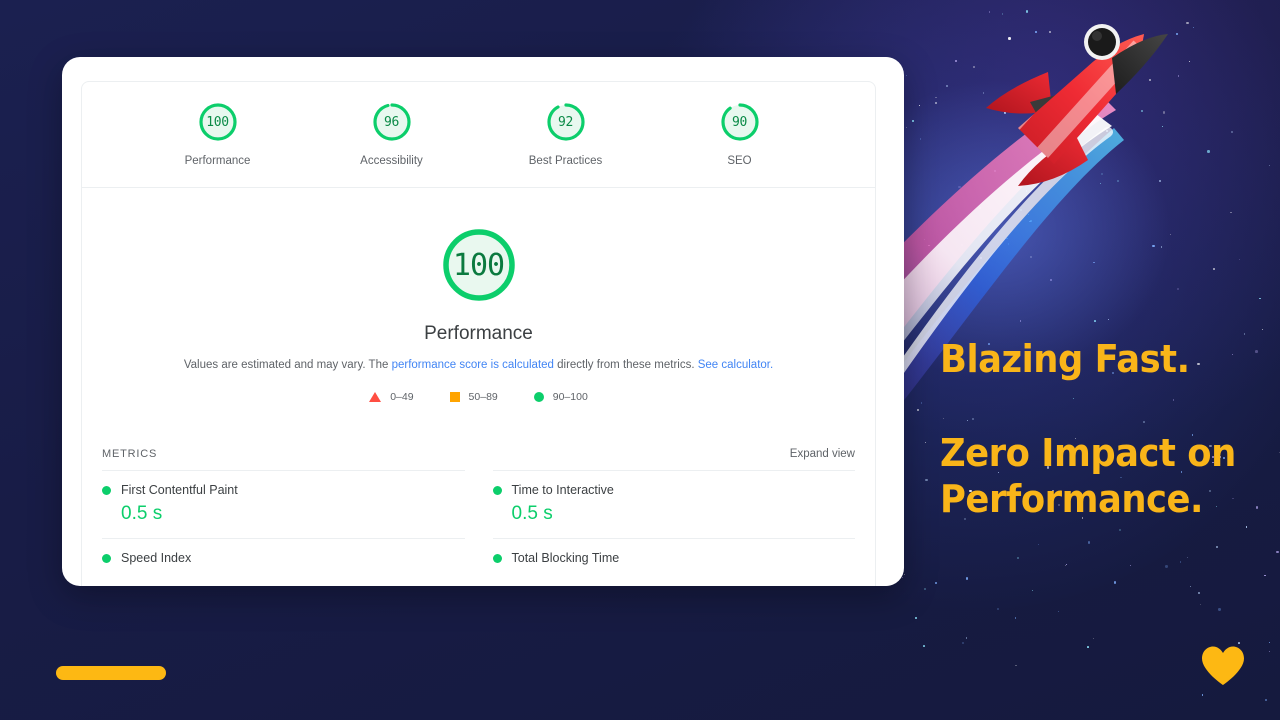 The image size is (1280, 720). Describe the element at coordinates (217, 161) in the screenshot. I see `gauge-label: Performance` at that location.